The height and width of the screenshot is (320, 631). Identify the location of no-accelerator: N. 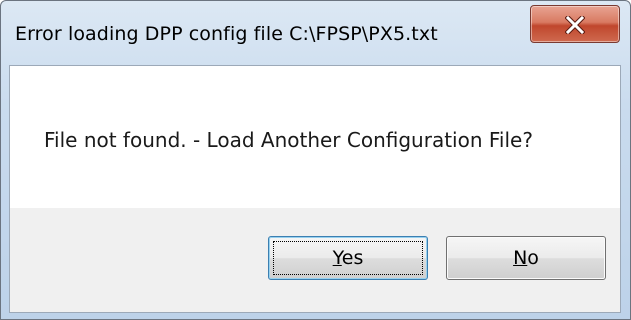
(520, 258).